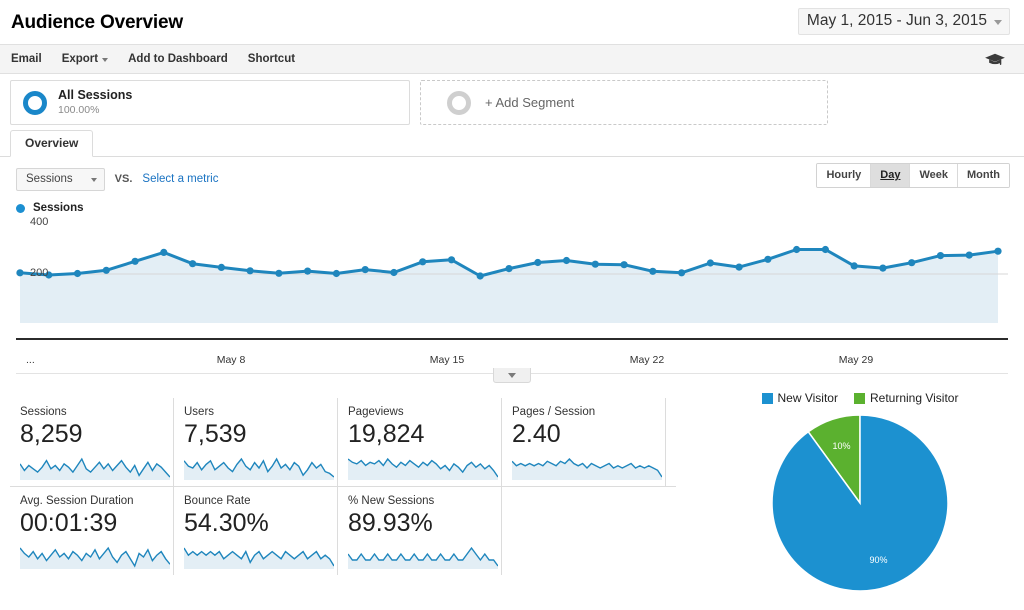 This screenshot has width=1024, height=610. What do you see at coordinates (856, 360) in the screenshot?
I see `x-tick-4: May 29` at bounding box center [856, 360].